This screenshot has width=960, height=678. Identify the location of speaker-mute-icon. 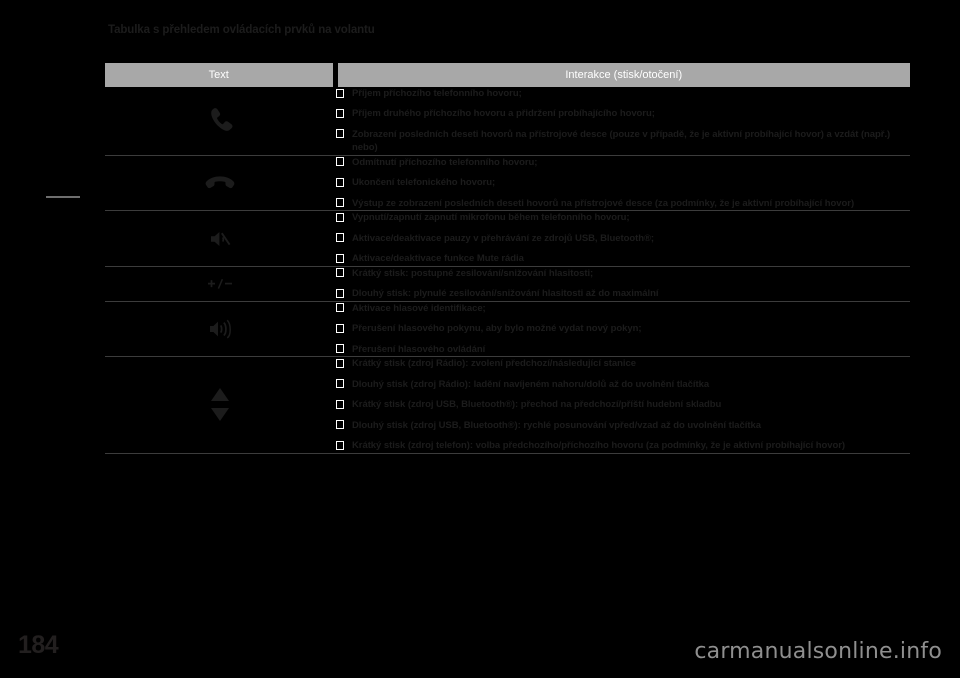
(221, 238).